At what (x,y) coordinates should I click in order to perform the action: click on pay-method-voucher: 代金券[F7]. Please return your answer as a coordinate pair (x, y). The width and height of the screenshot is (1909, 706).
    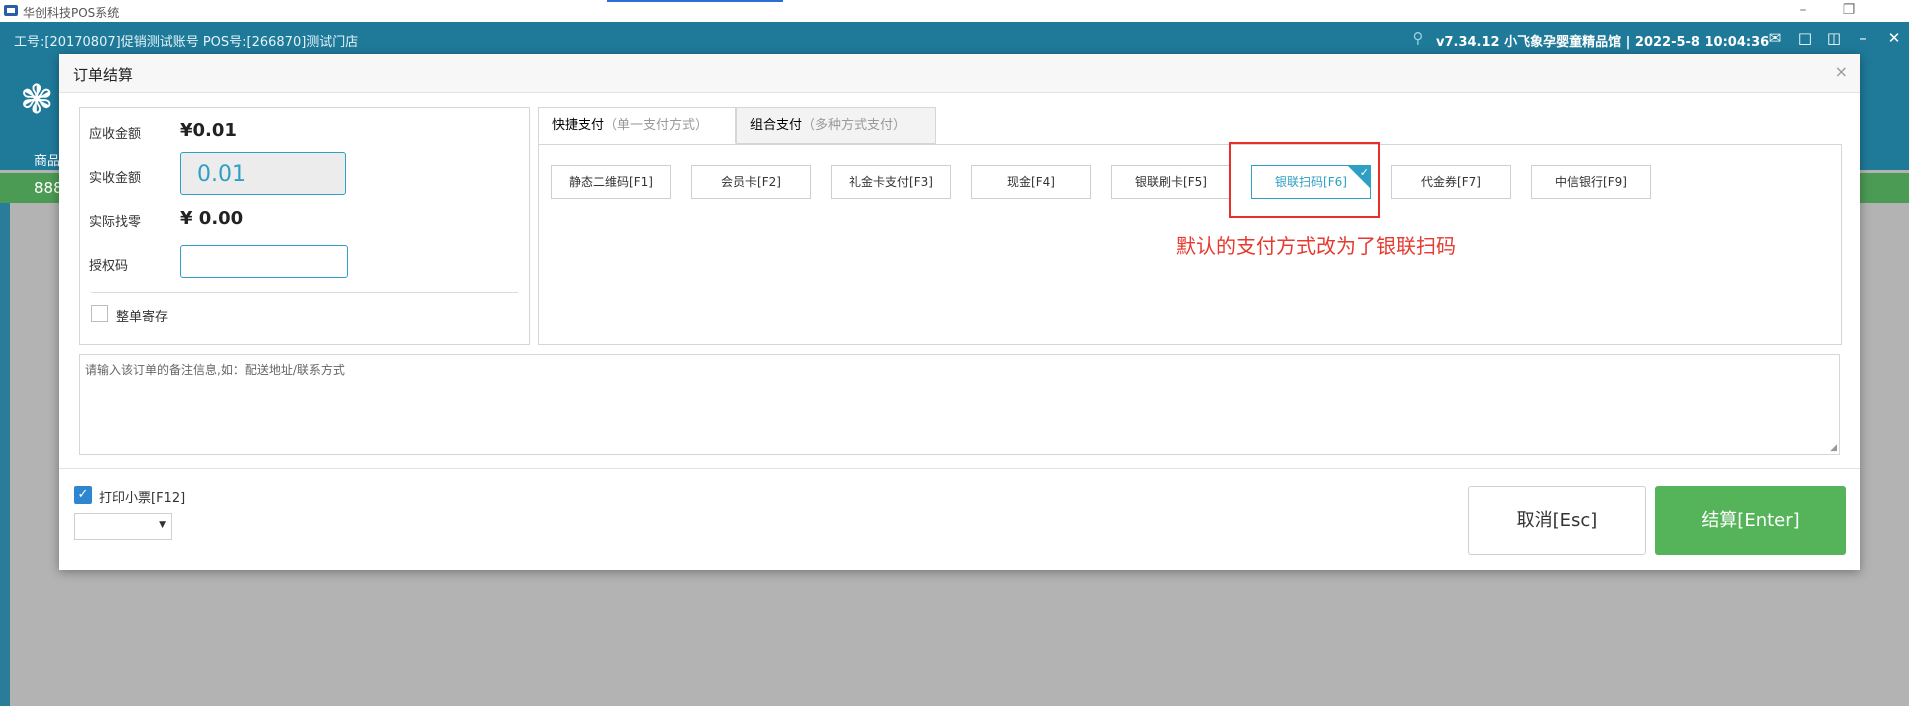
    Looking at the image, I should click on (1451, 182).